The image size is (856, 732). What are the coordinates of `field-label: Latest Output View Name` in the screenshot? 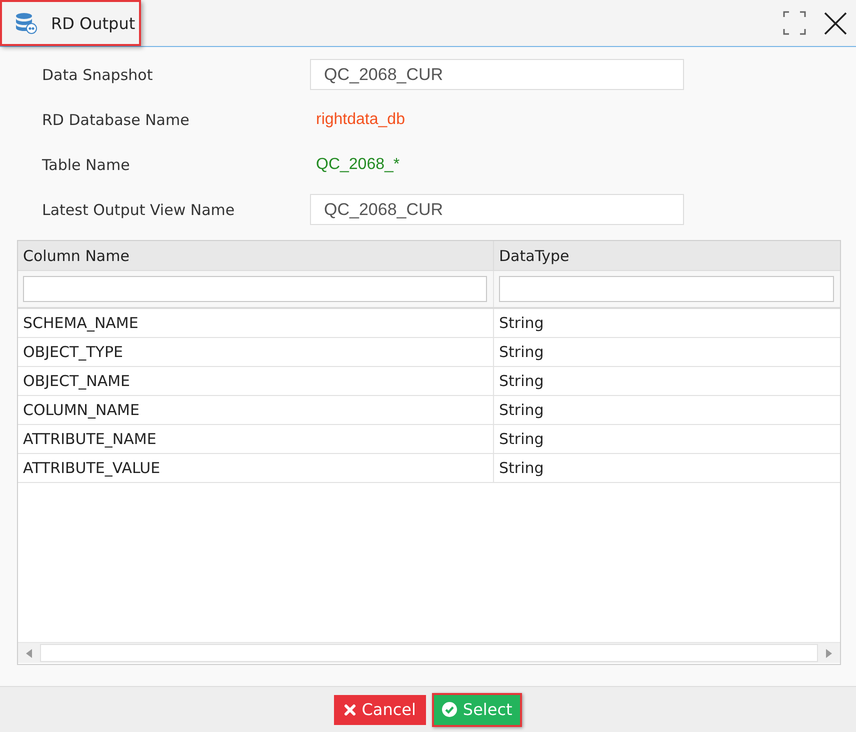 It's located at (139, 209).